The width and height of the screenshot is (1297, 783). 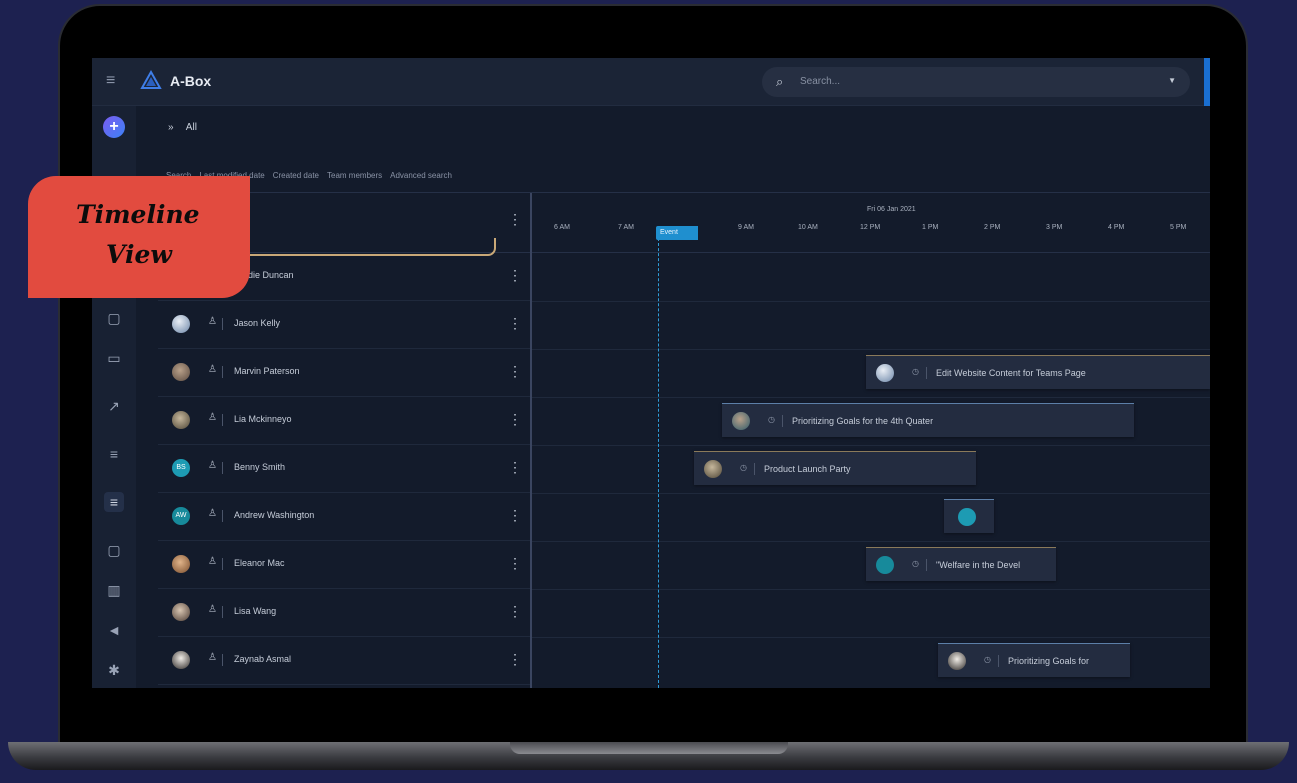 I want to click on person-row: ♙ Marvin Paterson ⋮, so click(x=344, y=373).